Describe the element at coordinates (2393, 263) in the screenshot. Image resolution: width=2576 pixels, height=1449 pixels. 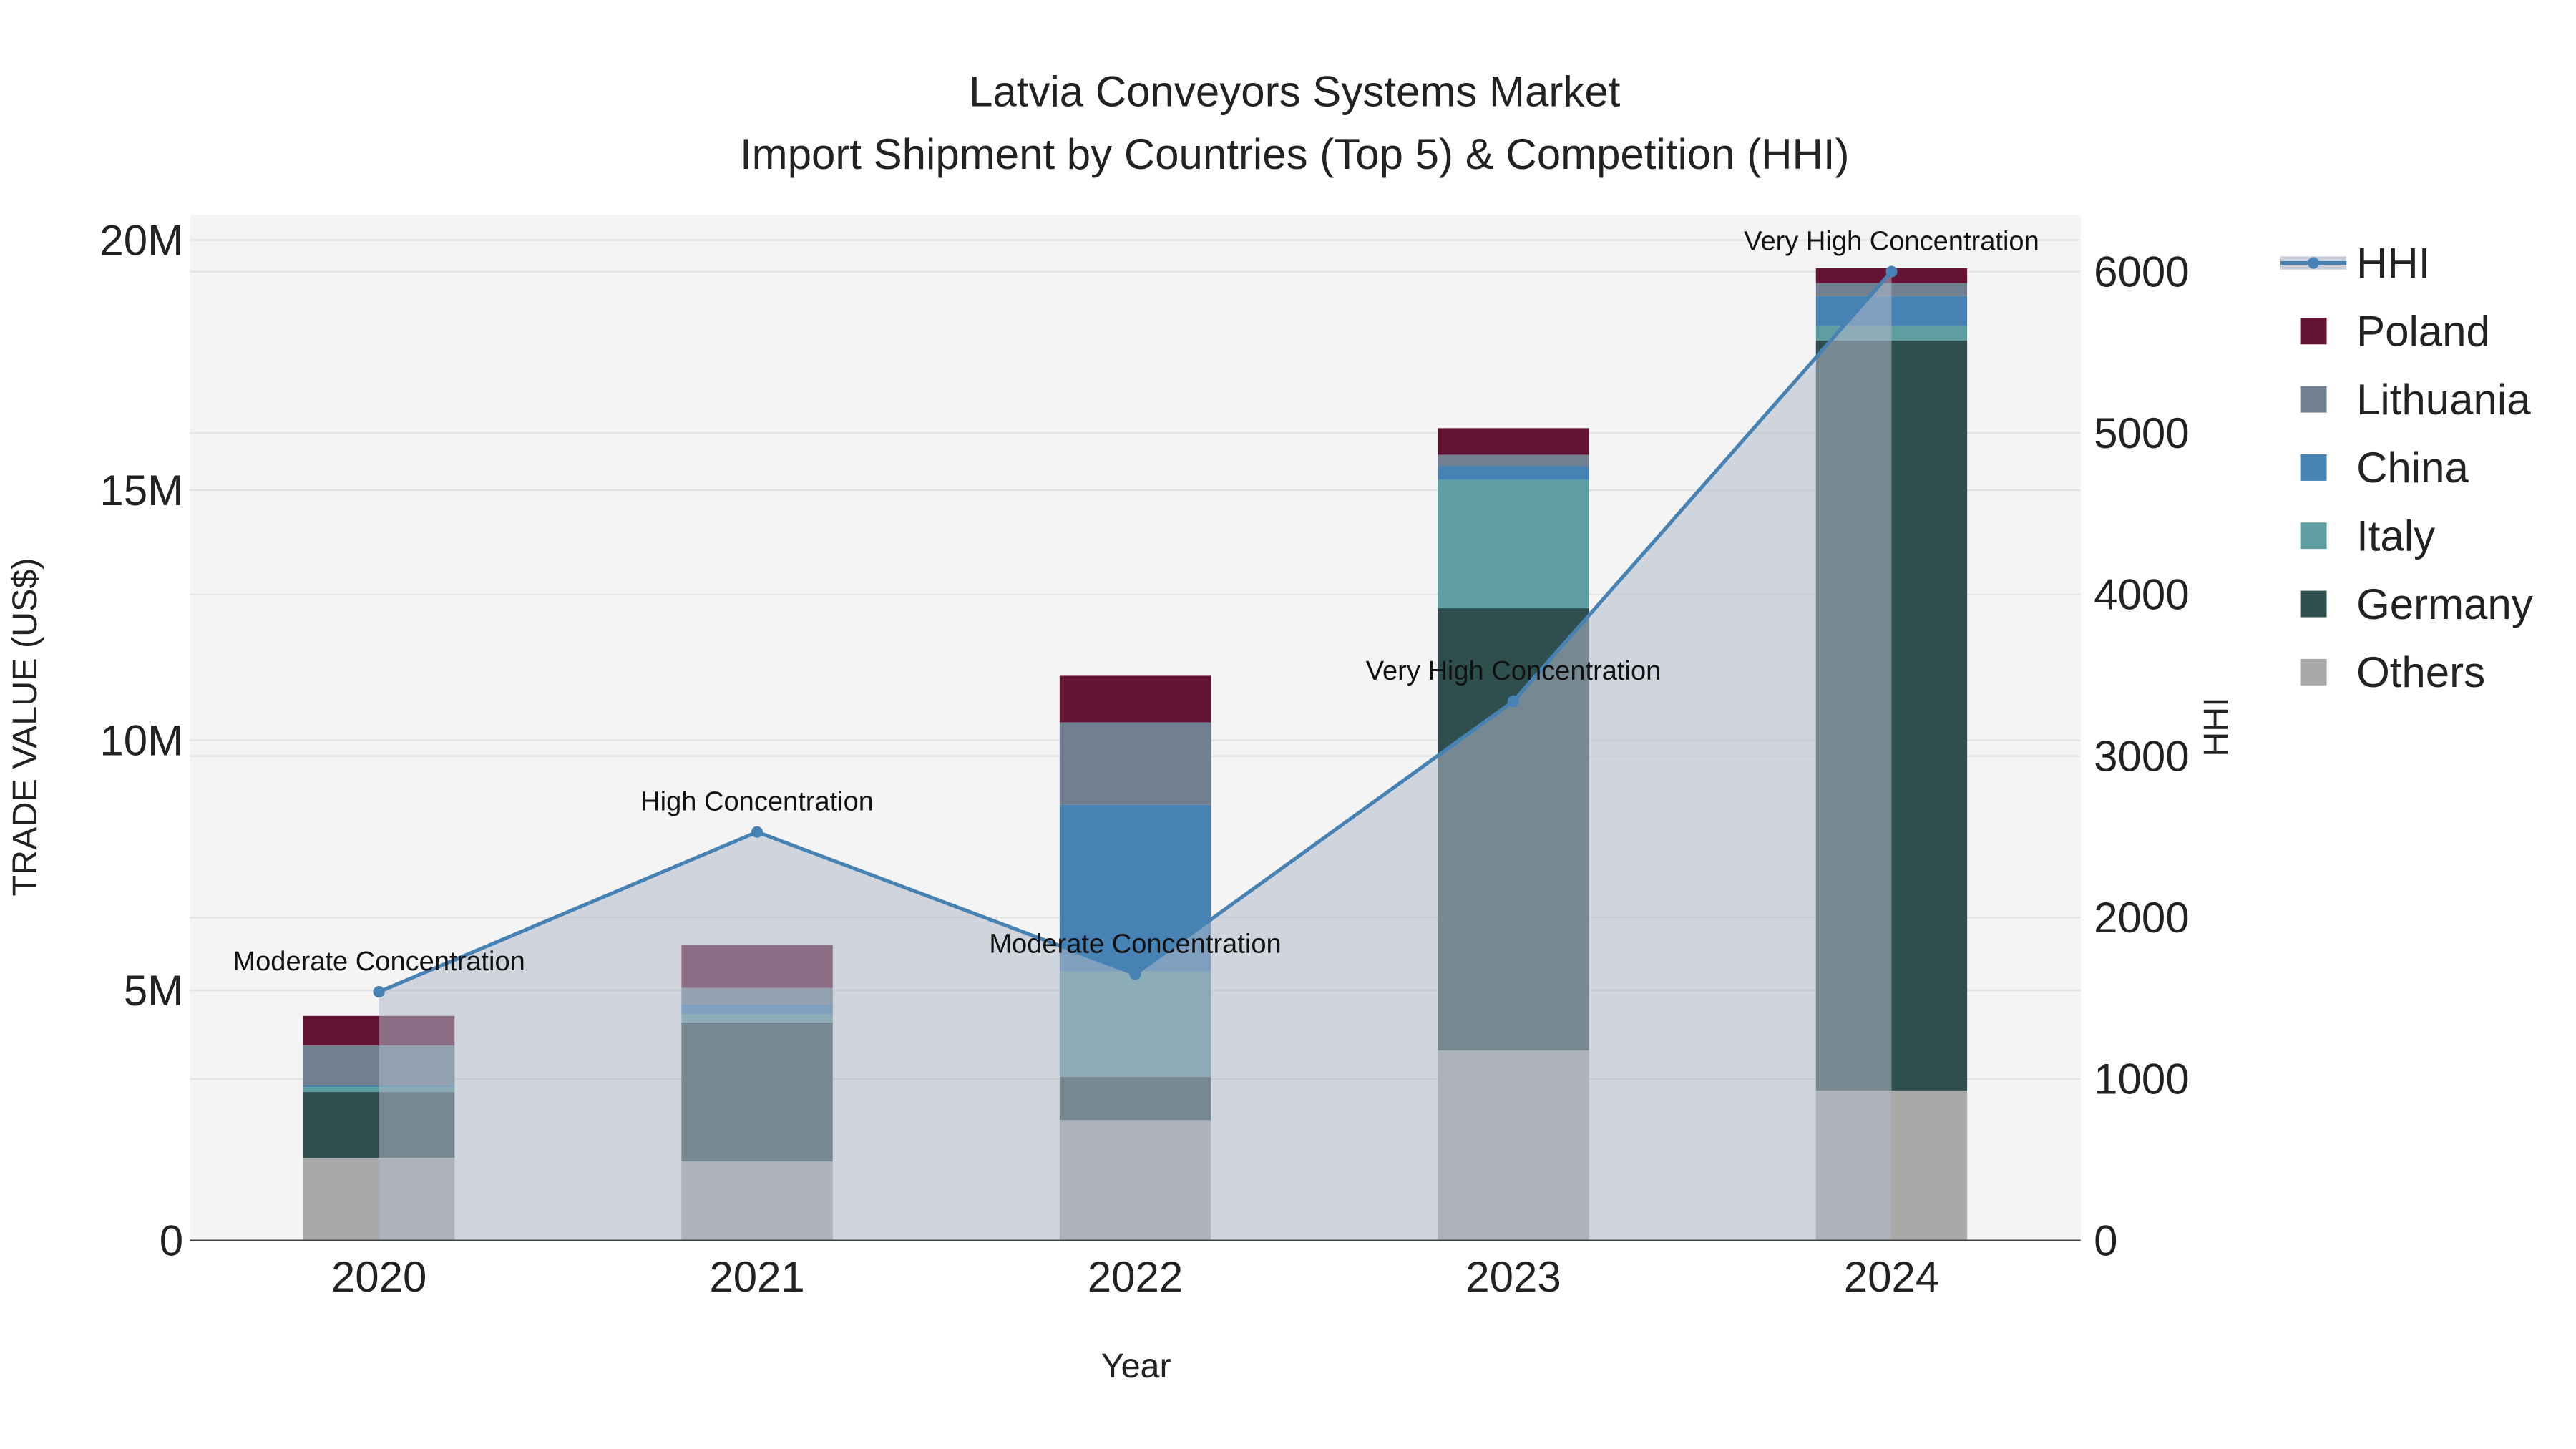
I see `legend-label: HHI` at that location.